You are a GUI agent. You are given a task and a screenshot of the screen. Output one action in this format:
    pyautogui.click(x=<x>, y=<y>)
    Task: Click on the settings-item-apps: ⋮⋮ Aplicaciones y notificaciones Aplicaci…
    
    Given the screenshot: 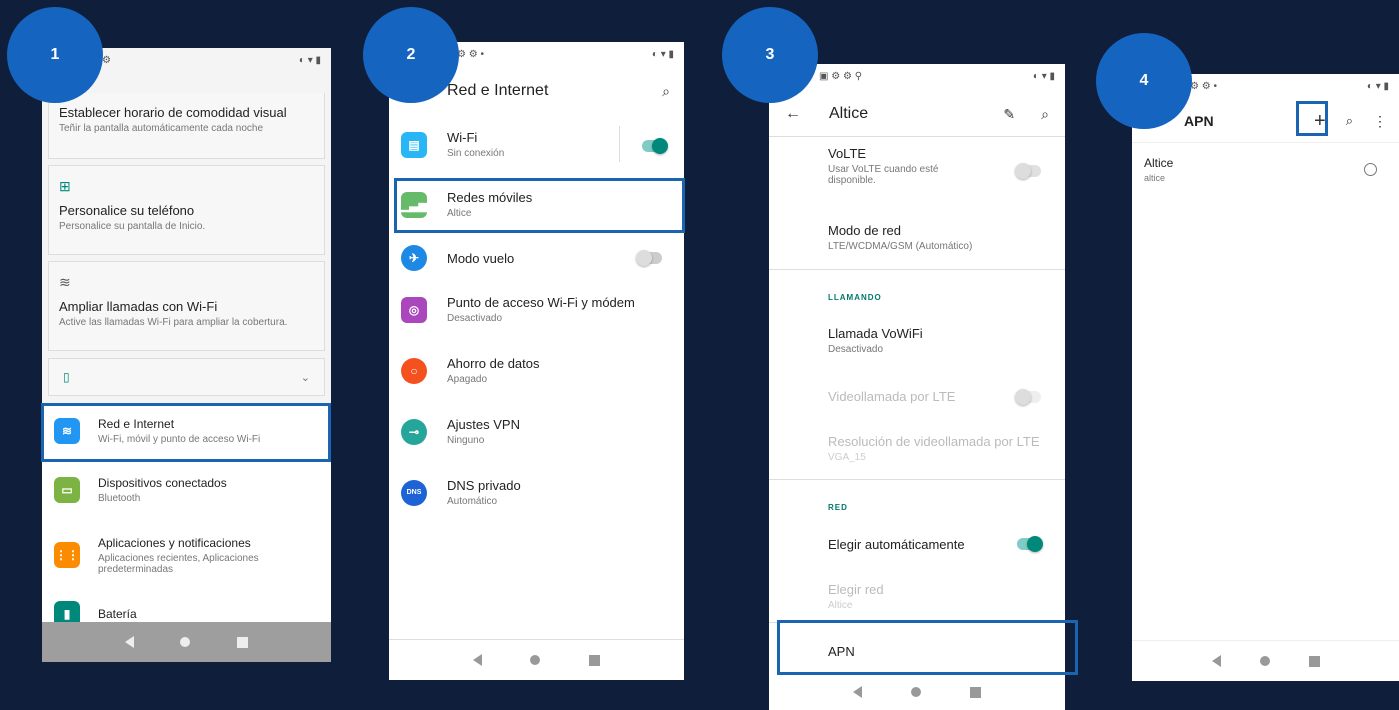 What is the action you would take?
    pyautogui.click(x=186, y=555)
    